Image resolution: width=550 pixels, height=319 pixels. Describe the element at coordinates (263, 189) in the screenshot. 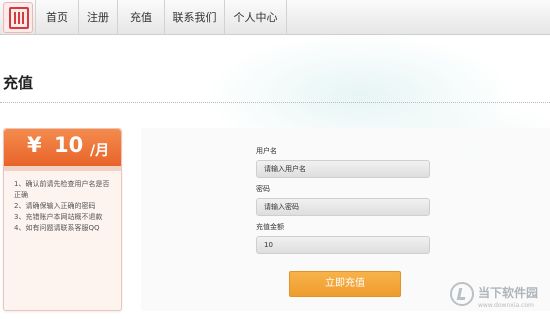

I see `password-label: 密码` at that location.